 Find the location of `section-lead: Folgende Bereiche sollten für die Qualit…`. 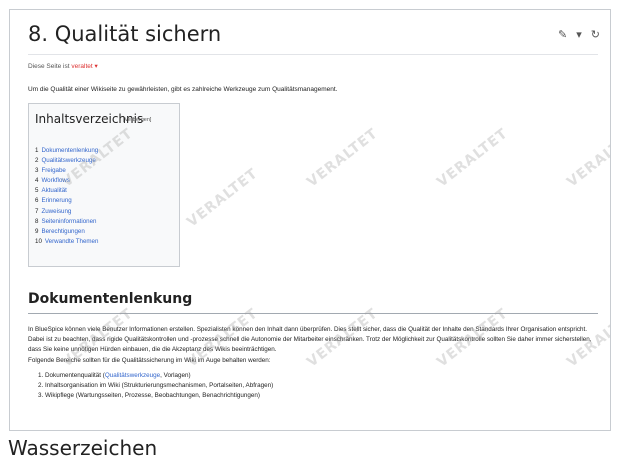

section-lead: Folgende Bereiche sollten für die Qualit… is located at coordinates (149, 360).